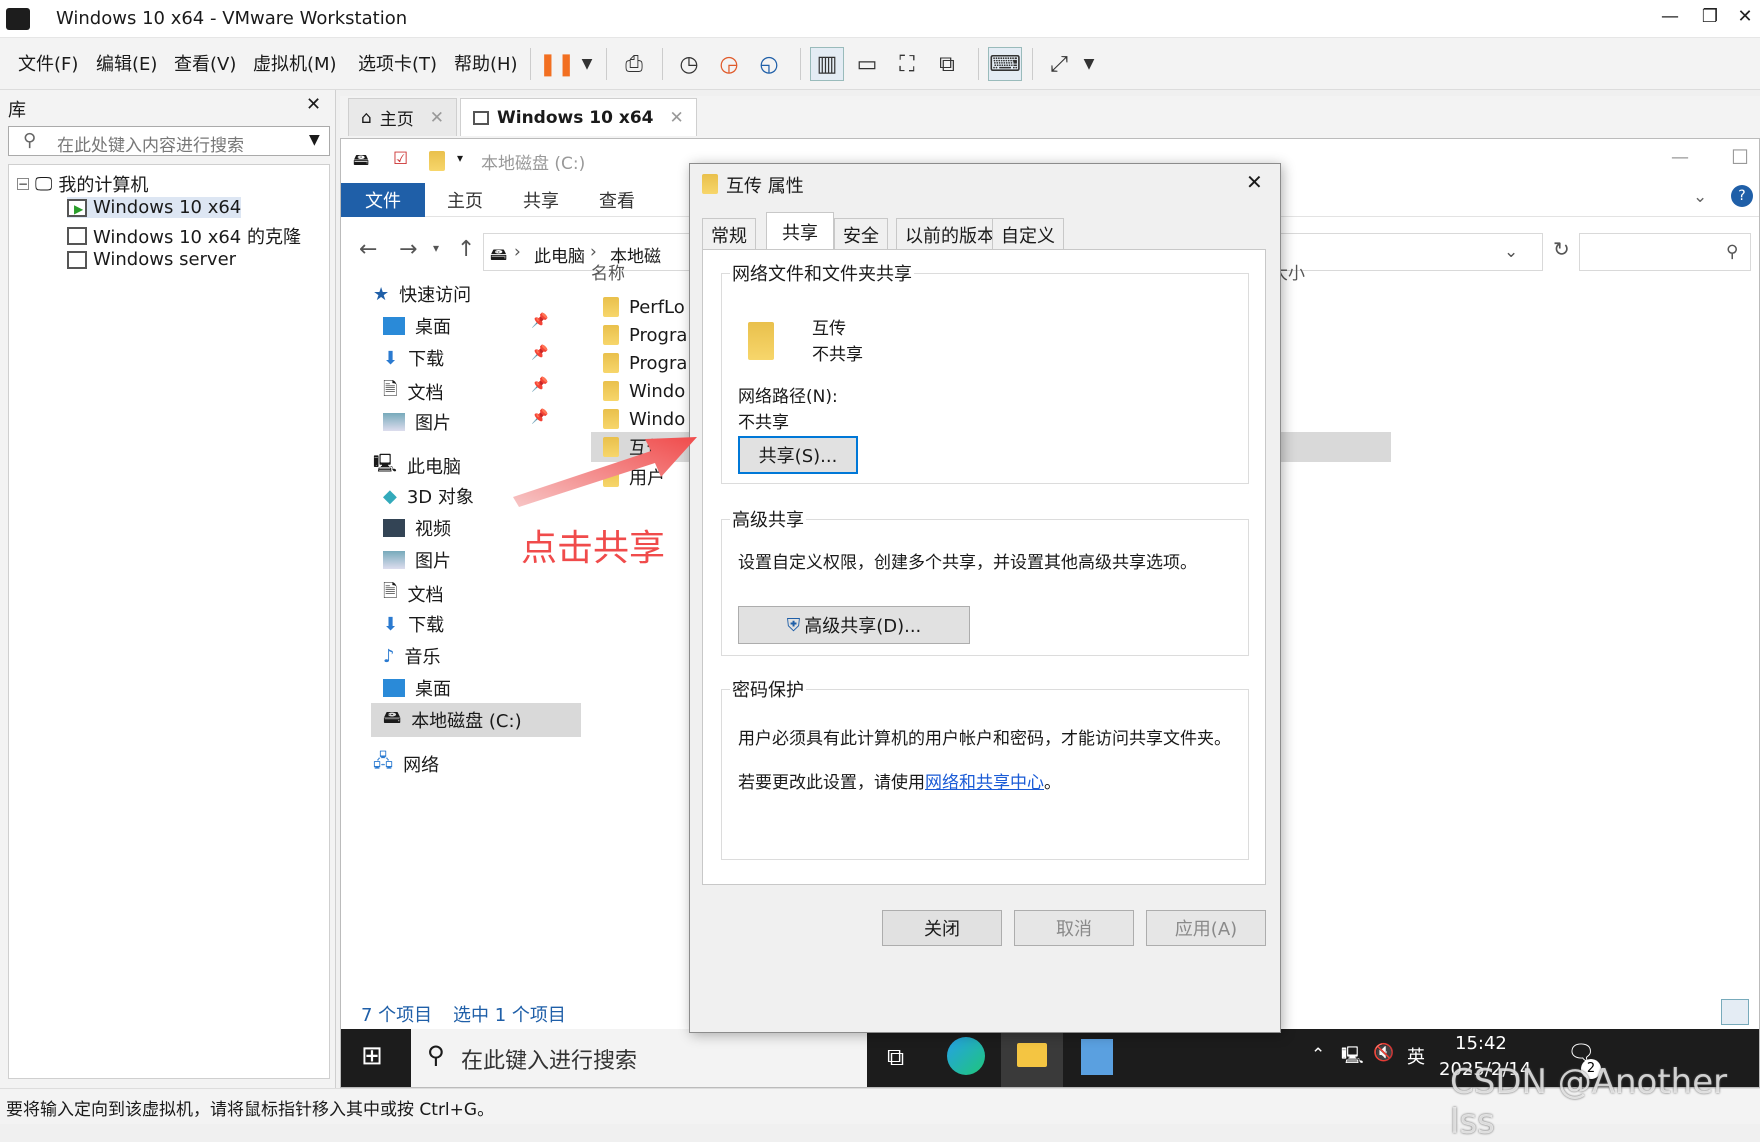 The height and width of the screenshot is (1142, 1760). Describe the element at coordinates (1665, 252) in the screenshot. I see `explorer-search-input: ⚲` at that location.